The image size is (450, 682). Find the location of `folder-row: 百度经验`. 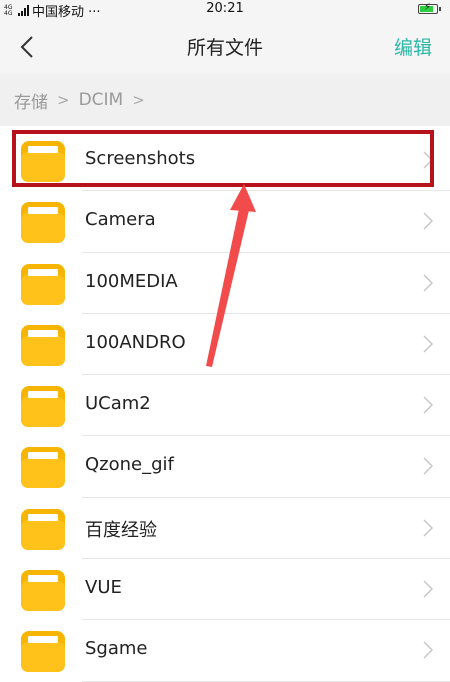

folder-row: 百度经验 is located at coordinates (225, 529).